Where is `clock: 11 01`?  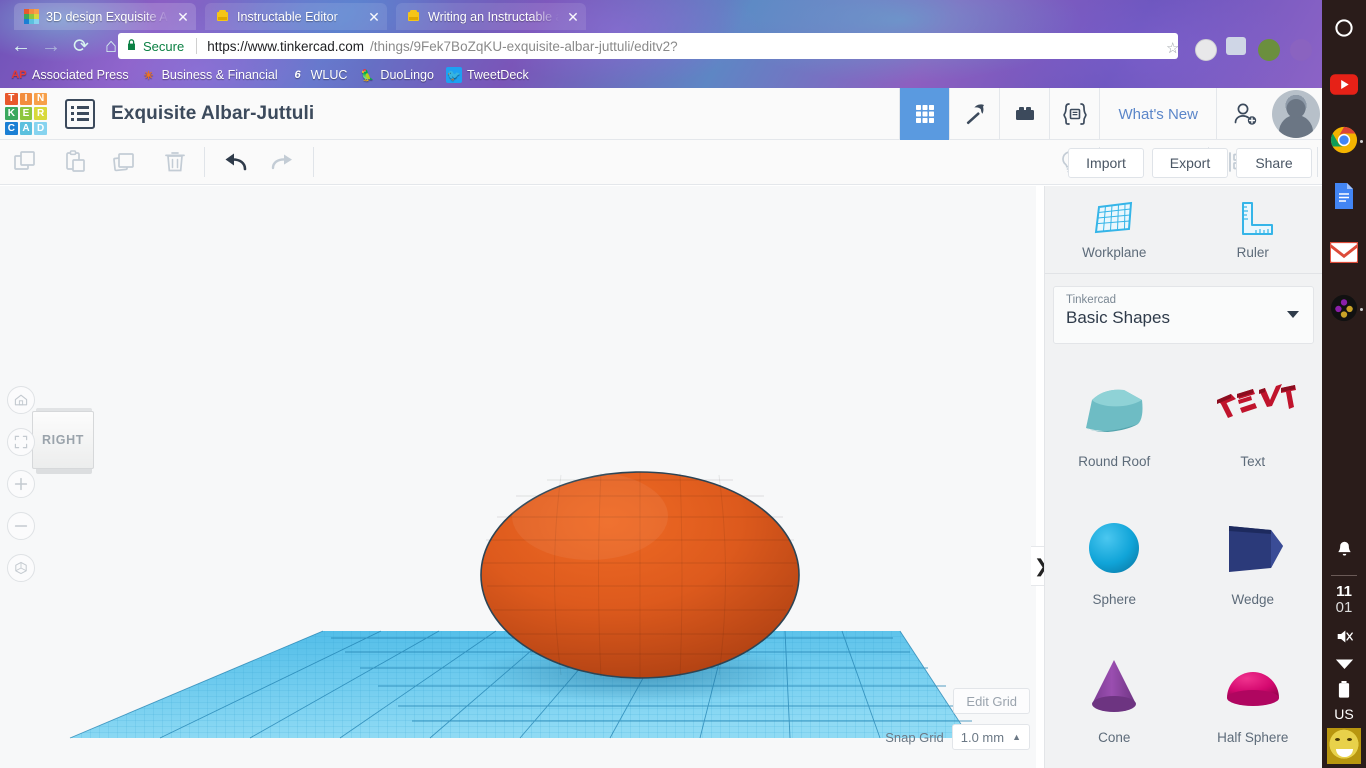
clock: 11 01 is located at coordinates (1344, 600).